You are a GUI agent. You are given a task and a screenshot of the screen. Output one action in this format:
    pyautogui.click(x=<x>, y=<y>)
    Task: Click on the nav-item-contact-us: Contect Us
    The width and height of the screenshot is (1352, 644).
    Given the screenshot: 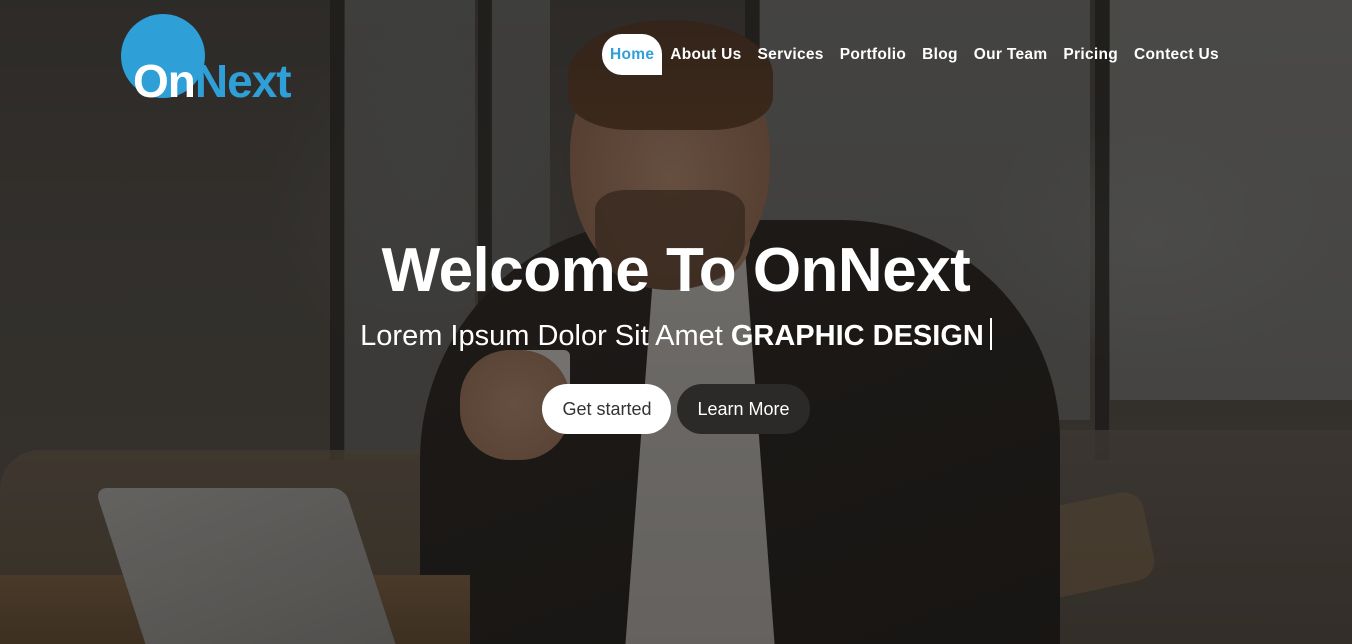 What is the action you would take?
    pyautogui.click(x=1176, y=54)
    